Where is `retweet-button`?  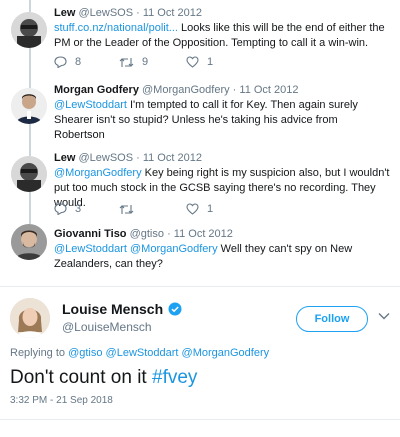 retweet-button is located at coordinates (134, 209).